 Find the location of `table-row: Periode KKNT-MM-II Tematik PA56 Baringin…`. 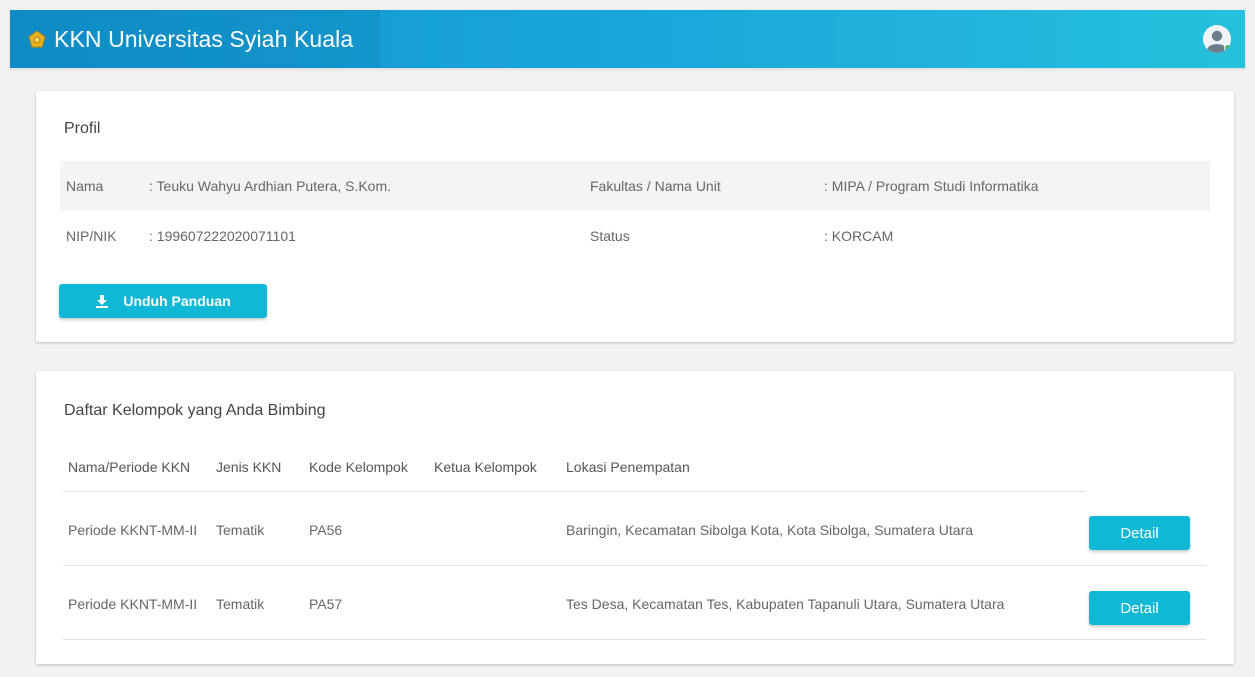

table-row: Periode KKNT-MM-II Tematik PA56 Baringin… is located at coordinates (634, 529).